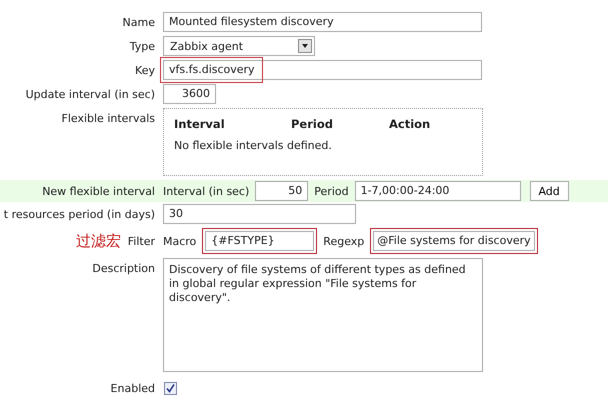 This screenshot has height=406, width=608. Describe the element at coordinates (98, 191) in the screenshot. I see `field-label: New flexible interval` at that location.